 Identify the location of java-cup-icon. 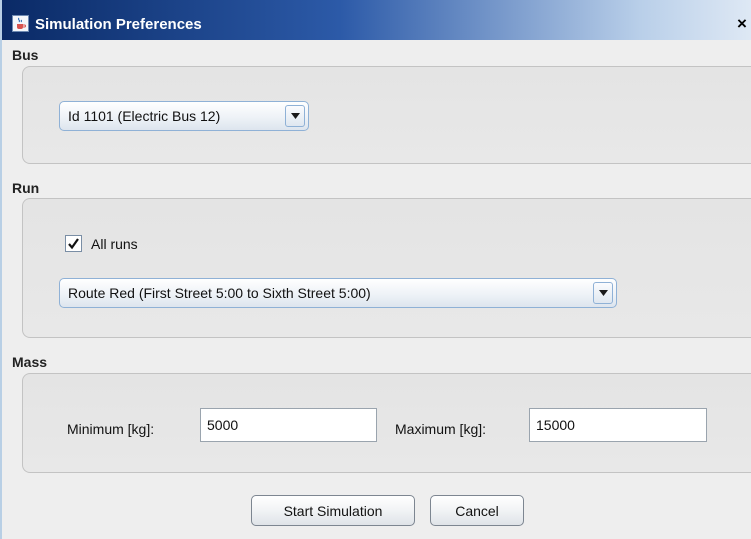
(20, 23).